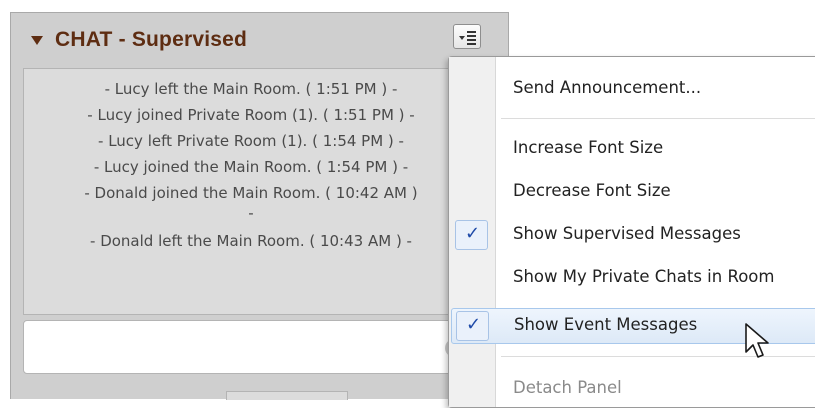 The height and width of the screenshot is (408, 815). What do you see at coordinates (251, 213) in the screenshot?
I see `chat-message-wrap: -` at bounding box center [251, 213].